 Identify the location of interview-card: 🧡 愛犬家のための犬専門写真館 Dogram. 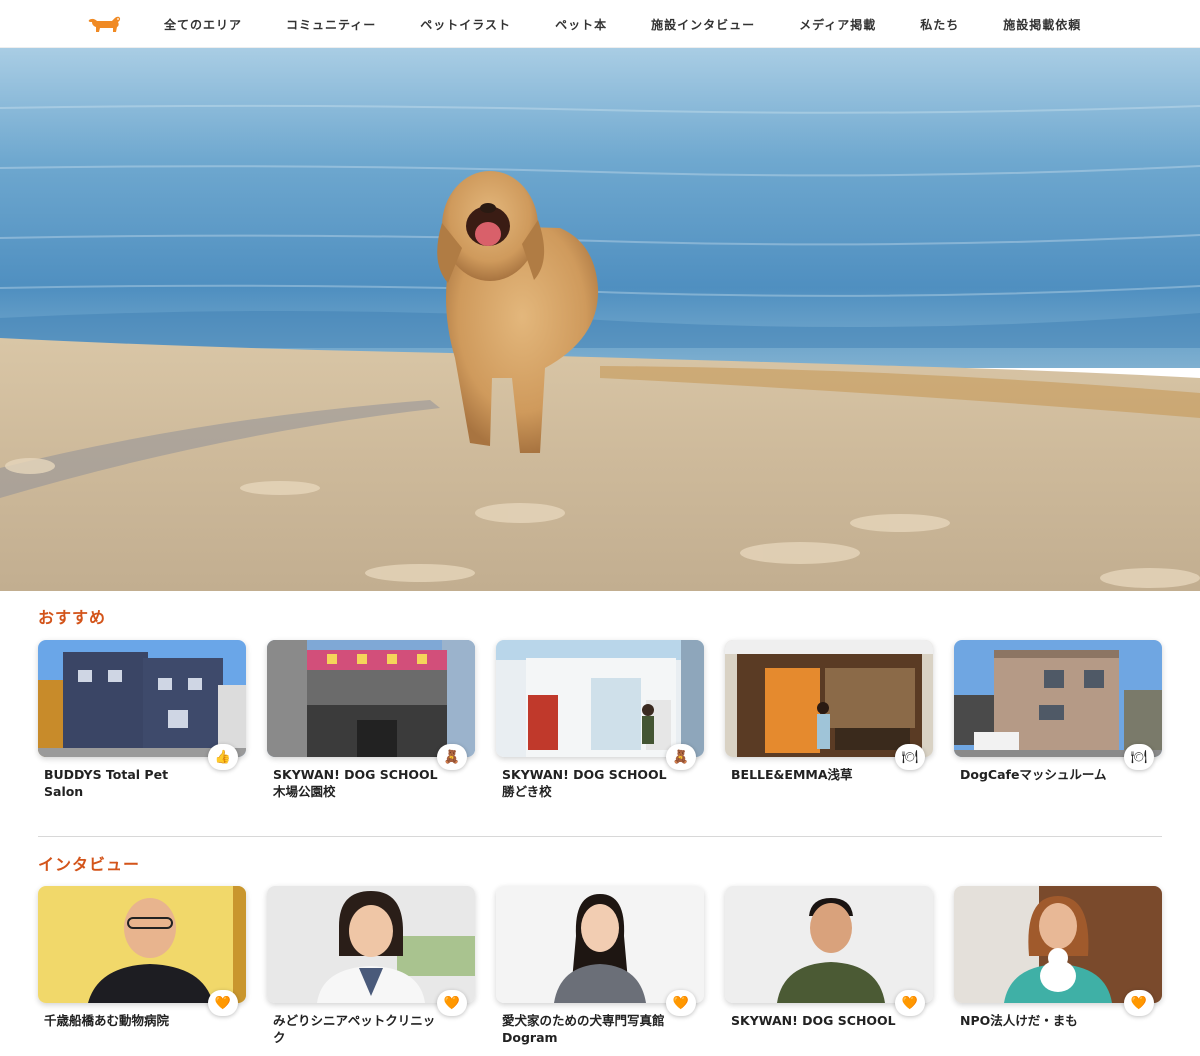
(600, 966).